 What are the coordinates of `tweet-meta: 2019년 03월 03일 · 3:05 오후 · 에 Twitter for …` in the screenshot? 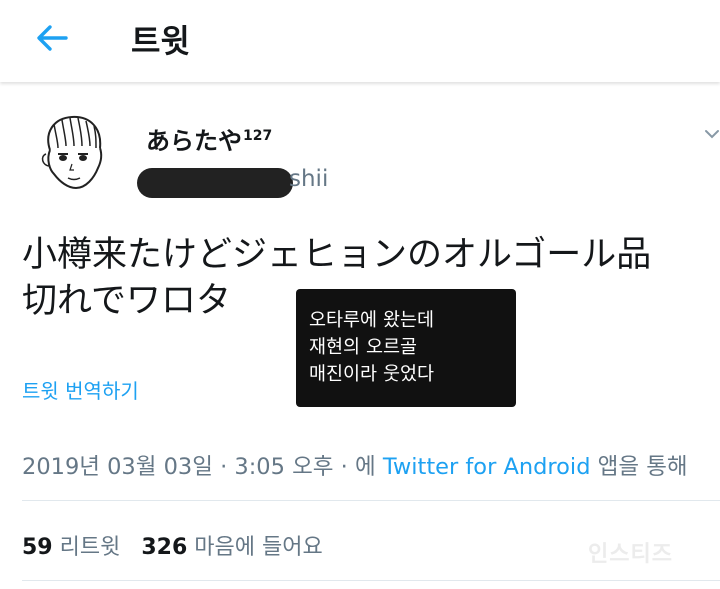 It's located at (355, 467).